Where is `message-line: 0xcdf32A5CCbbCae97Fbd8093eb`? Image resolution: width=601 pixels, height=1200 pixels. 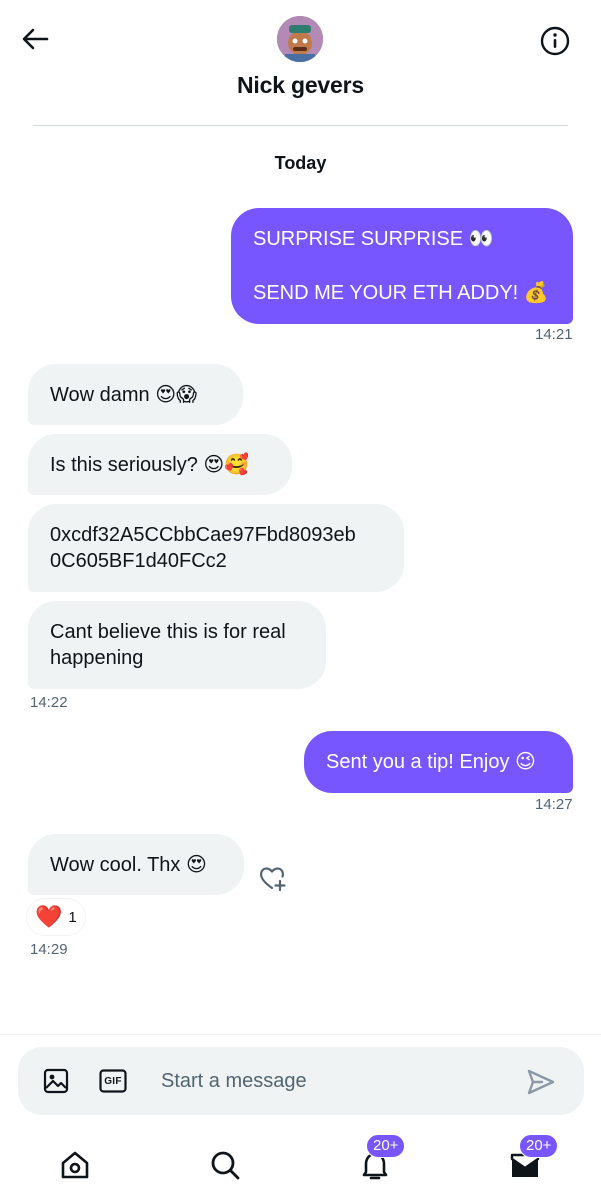
message-line: 0xcdf32A5CCbbCae97Fbd8093eb is located at coordinates (203, 535).